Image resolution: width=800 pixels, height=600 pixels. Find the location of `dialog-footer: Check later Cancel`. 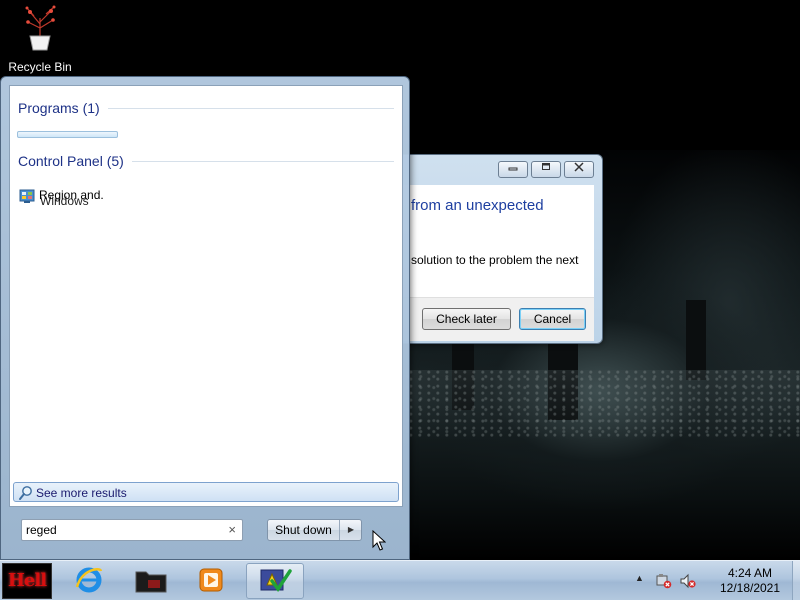

dialog-footer: Check later Cancel is located at coordinates (491, 319).